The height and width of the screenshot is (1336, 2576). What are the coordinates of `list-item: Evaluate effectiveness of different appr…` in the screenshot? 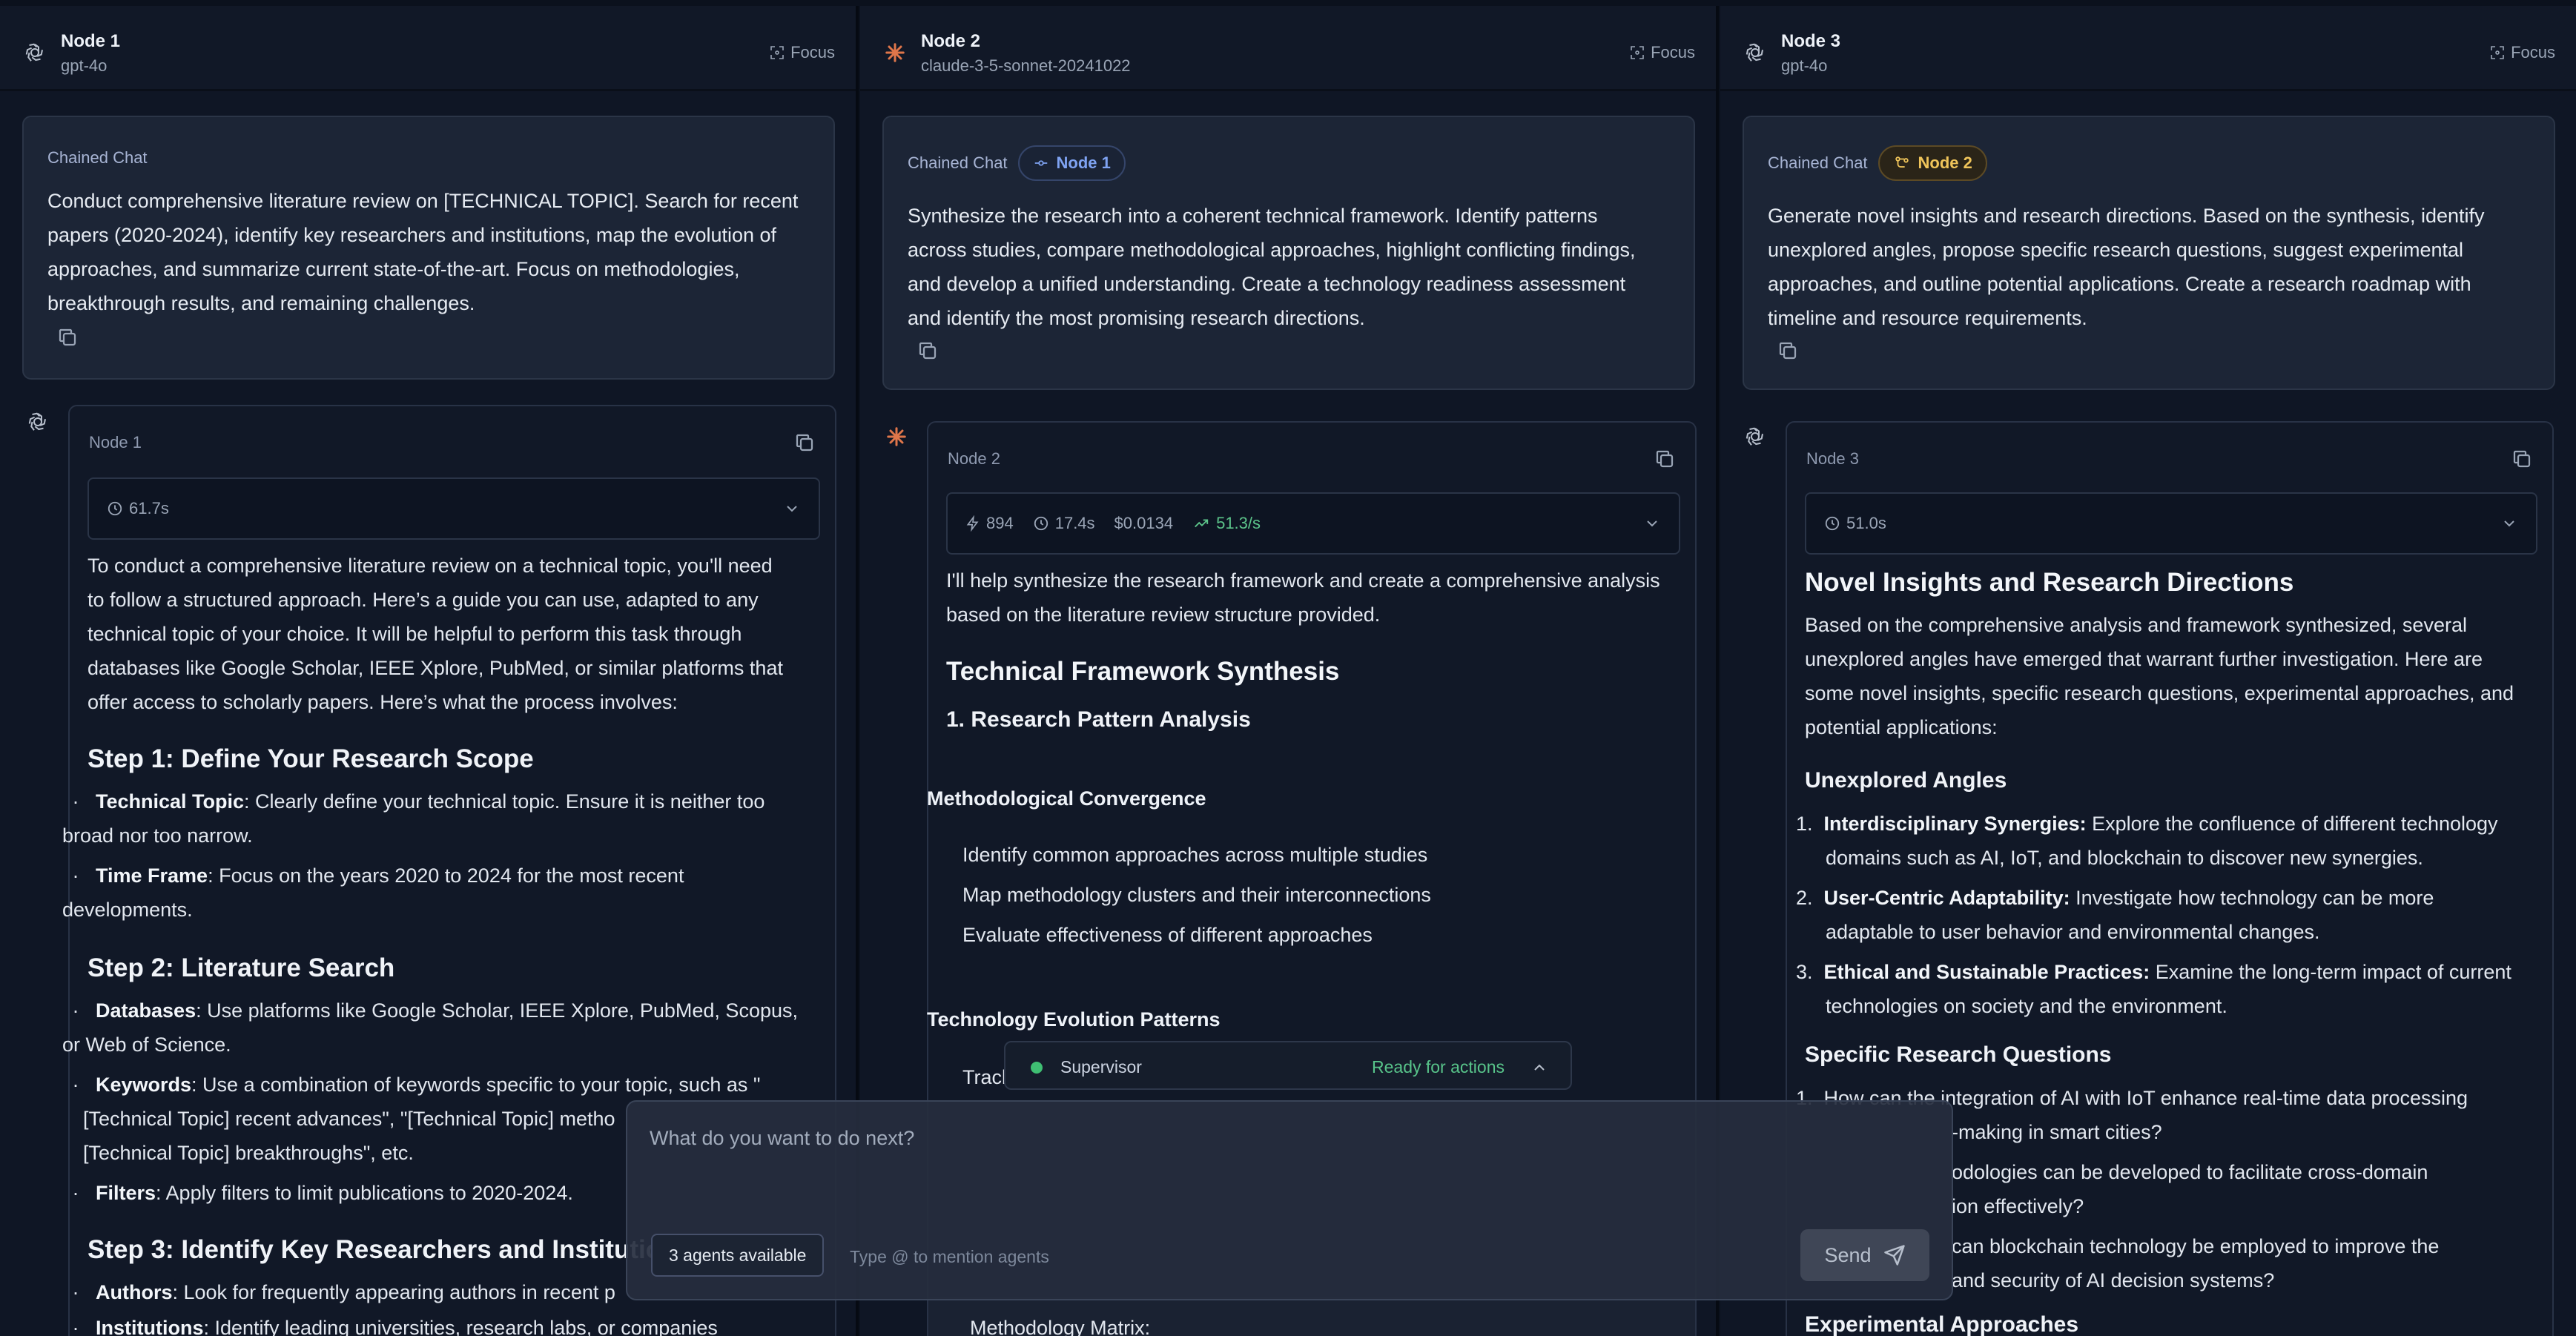 It's located at (1167, 935).